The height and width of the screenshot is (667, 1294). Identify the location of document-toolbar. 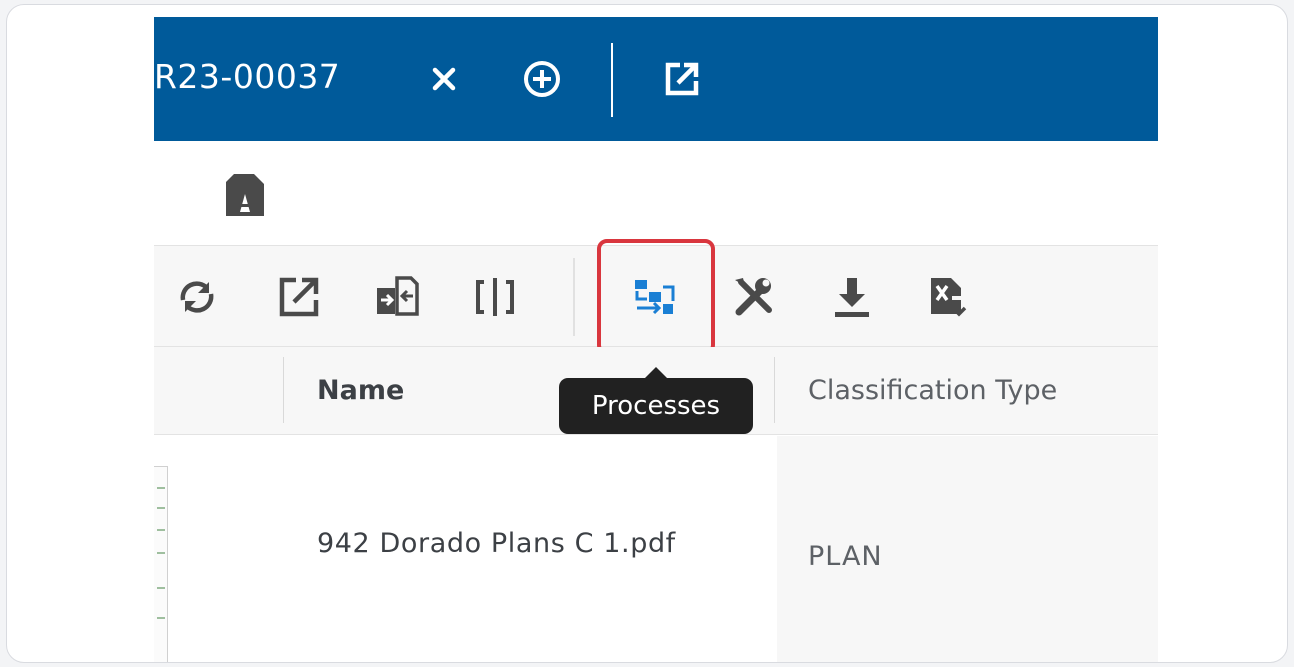
(656, 296).